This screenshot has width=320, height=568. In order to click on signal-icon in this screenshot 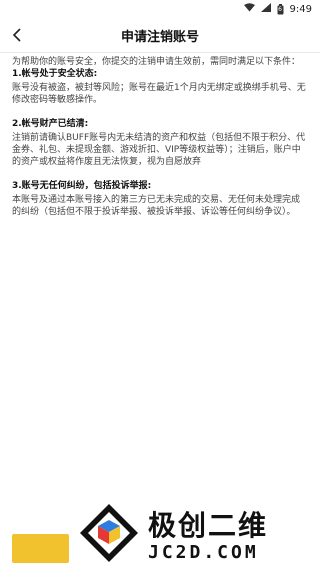, I will do `click(265, 9)`.